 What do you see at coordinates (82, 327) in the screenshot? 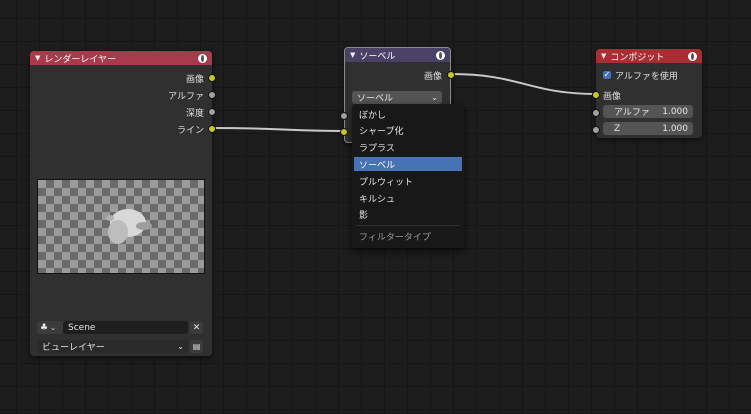
I see `scene-name-text: Scene` at bounding box center [82, 327].